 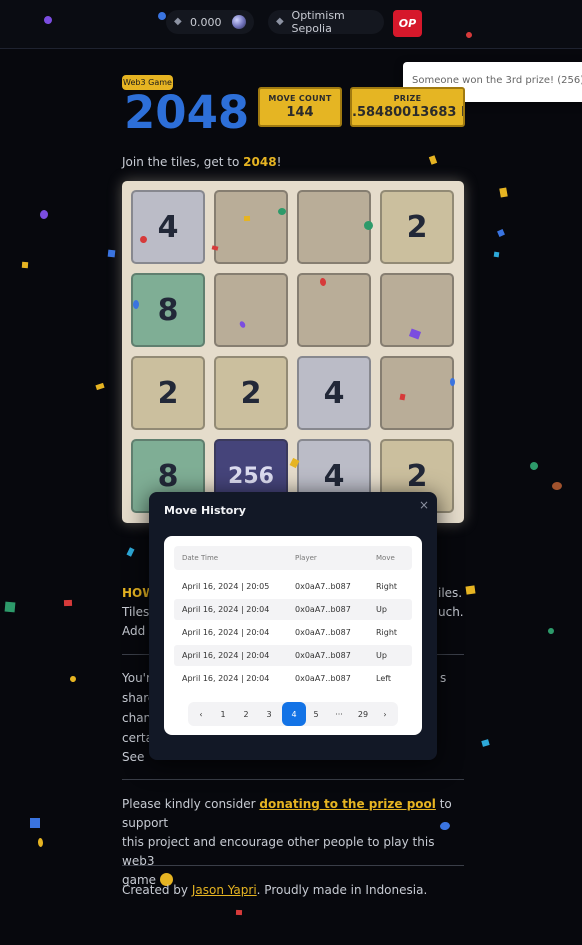 What do you see at coordinates (201, 714) in the screenshot?
I see `prev-page-button: ‹` at bounding box center [201, 714].